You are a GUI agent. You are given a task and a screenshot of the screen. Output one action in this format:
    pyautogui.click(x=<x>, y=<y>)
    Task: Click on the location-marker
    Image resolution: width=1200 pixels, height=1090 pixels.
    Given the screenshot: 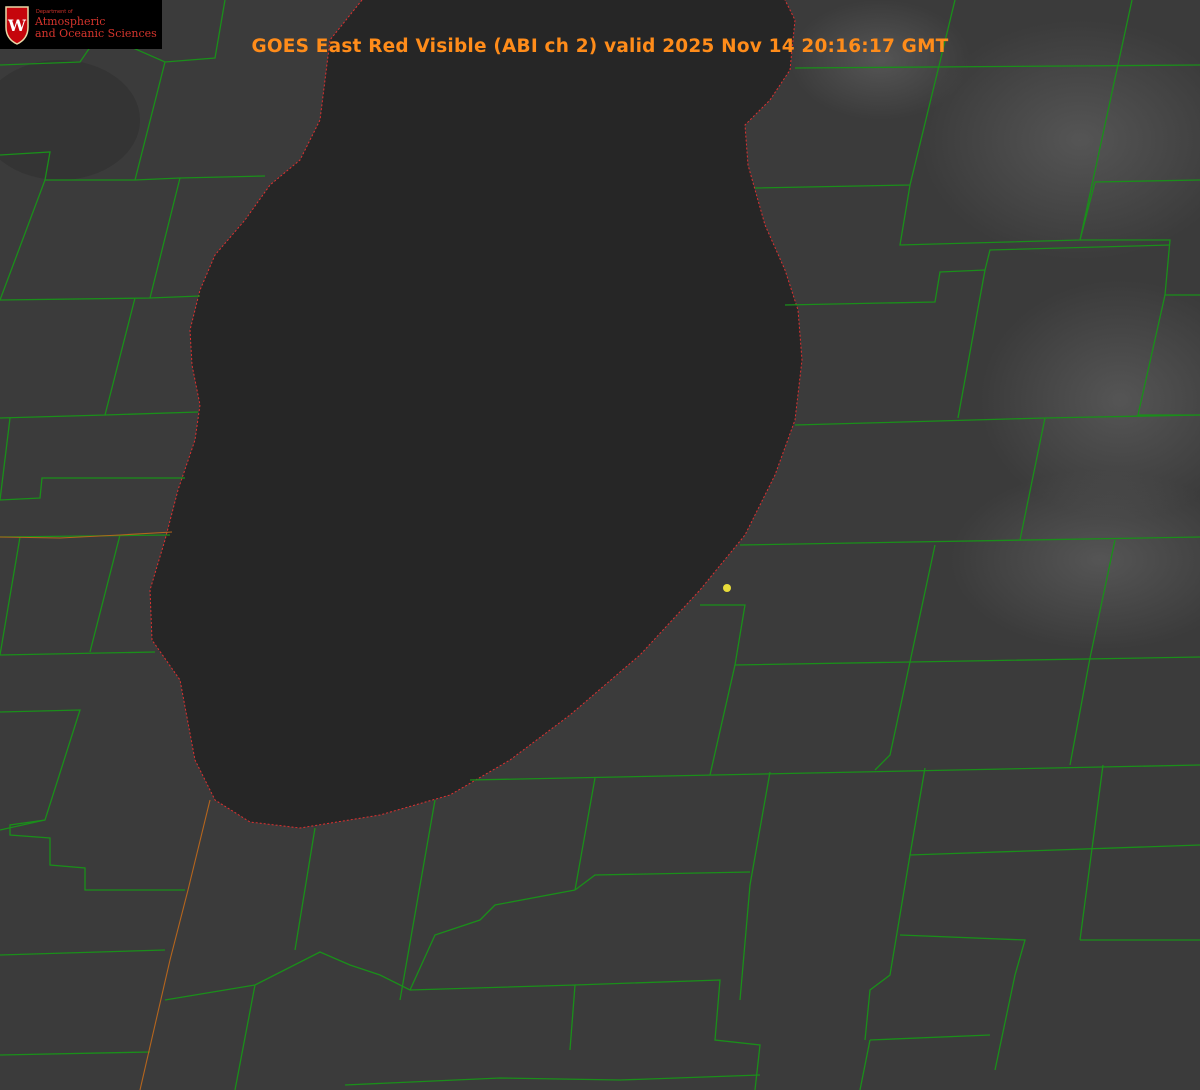 What is the action you would take?
    pyautogui.click(x=727, y=588)
    